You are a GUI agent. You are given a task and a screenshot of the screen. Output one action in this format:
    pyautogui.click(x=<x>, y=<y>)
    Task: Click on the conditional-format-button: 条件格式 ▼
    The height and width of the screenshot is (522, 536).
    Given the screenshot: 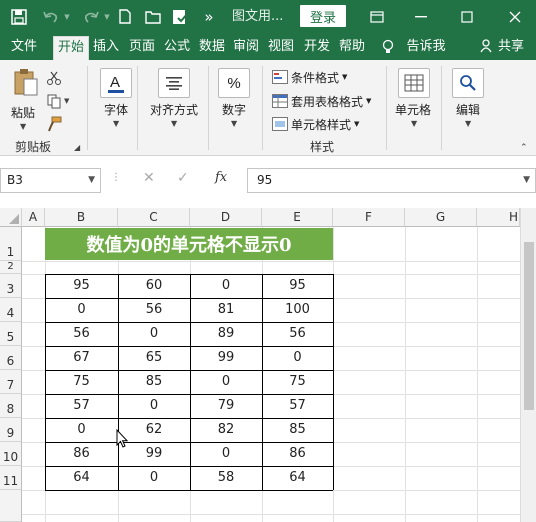 What is the action you would take?
    pyautogui.click(x=309, y=77)
    